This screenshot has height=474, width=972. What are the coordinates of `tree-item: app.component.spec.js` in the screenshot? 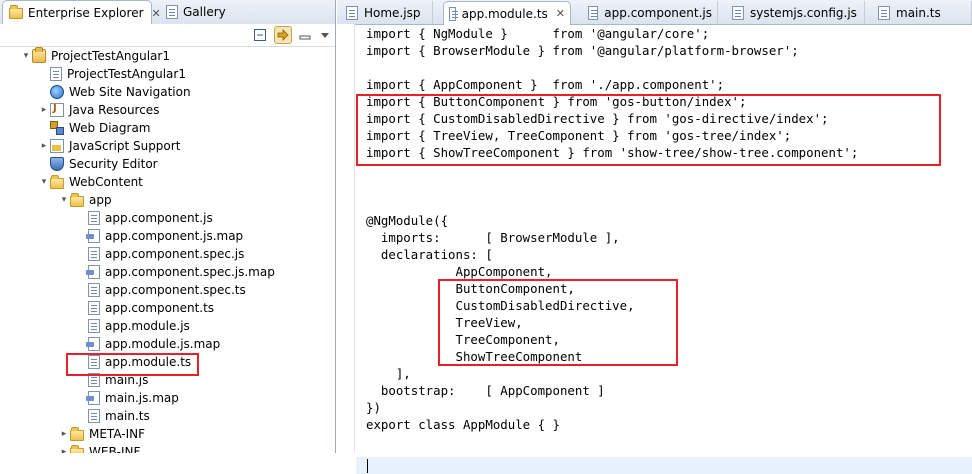 It's located at (160, 254).